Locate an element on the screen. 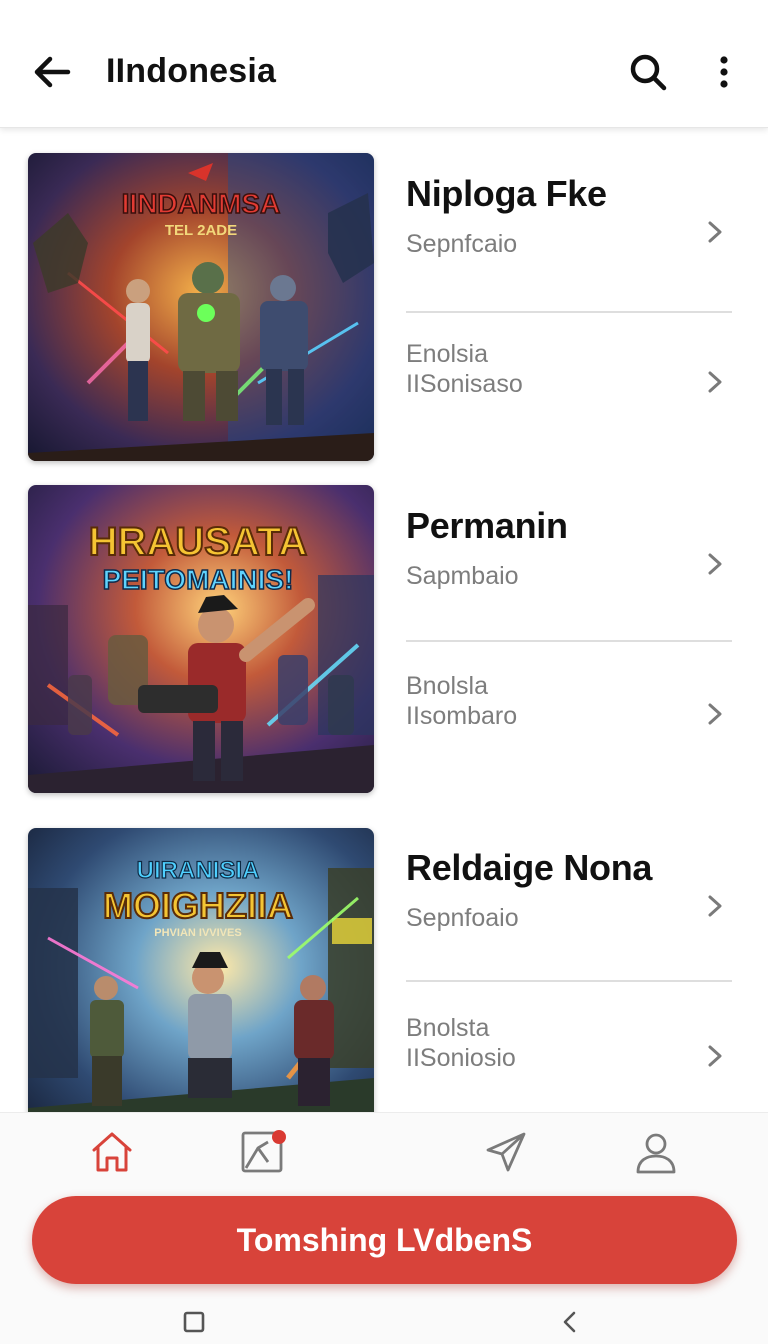 The image size is (768, 1344). game-thumbnail: UIRANISIA MOIGHZIIA PHVIAN IVVIVES is located at coordinates (201, 970).